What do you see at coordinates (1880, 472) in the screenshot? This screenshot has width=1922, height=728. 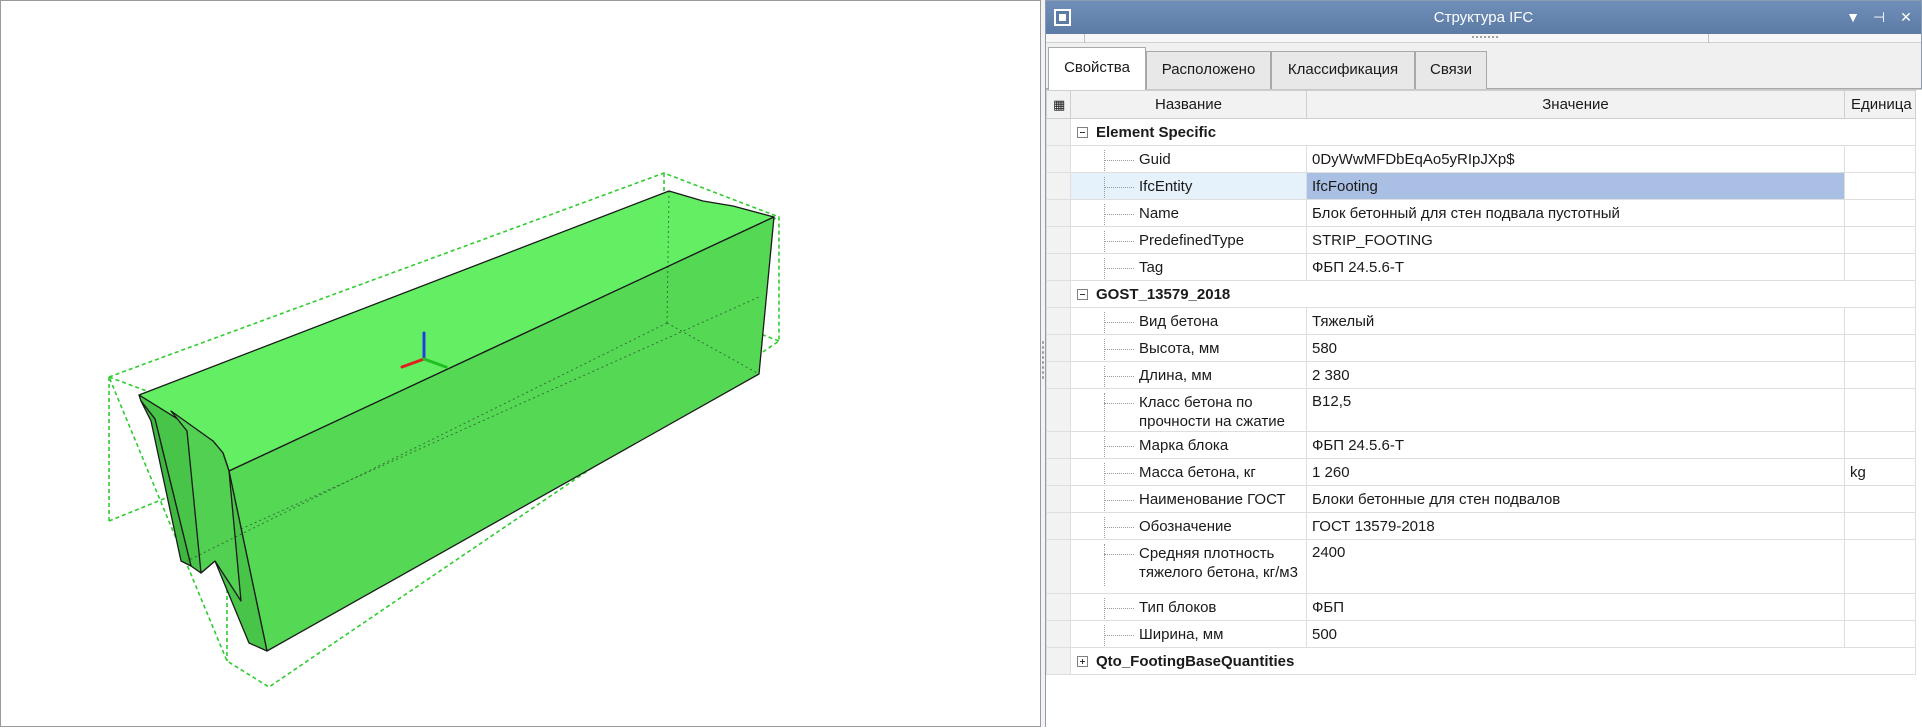 I see `property-unit: kg` at bounding box center [1880, 472].